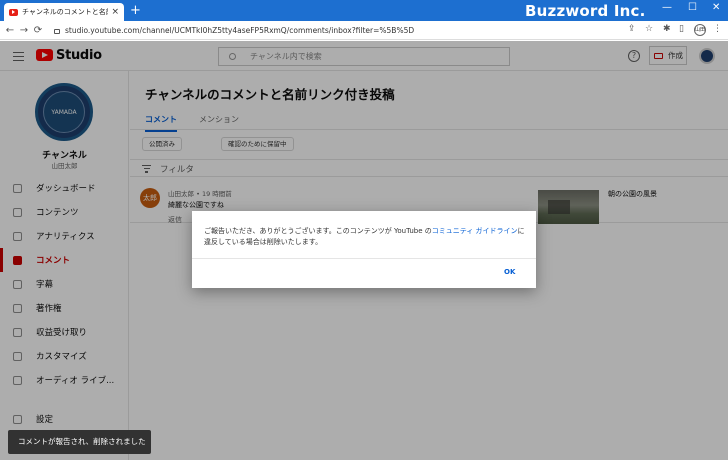 The height and width of the screenshot is (460, 728). What do you see at coordinates (649, 29) in the screenshot?
I see `bookmark-star-icon: ☆` at bounding box center [649, 29].